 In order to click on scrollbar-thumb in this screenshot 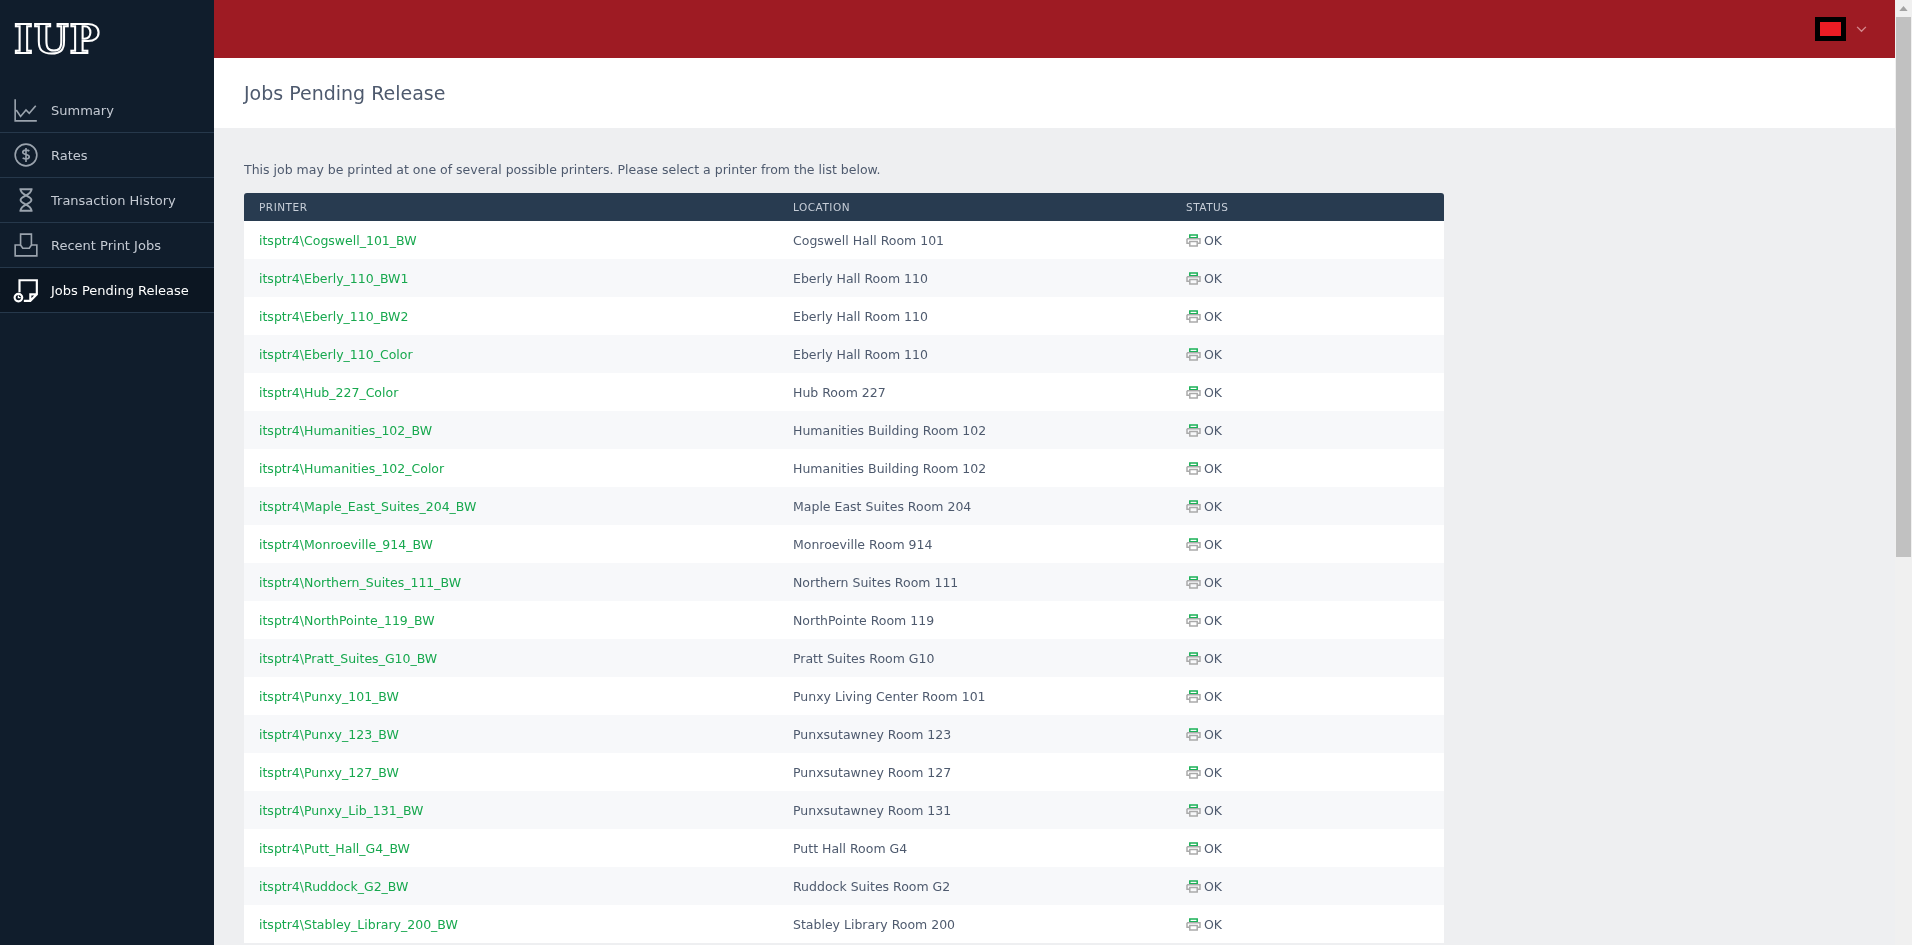, I will do `click(1903, 287)`.